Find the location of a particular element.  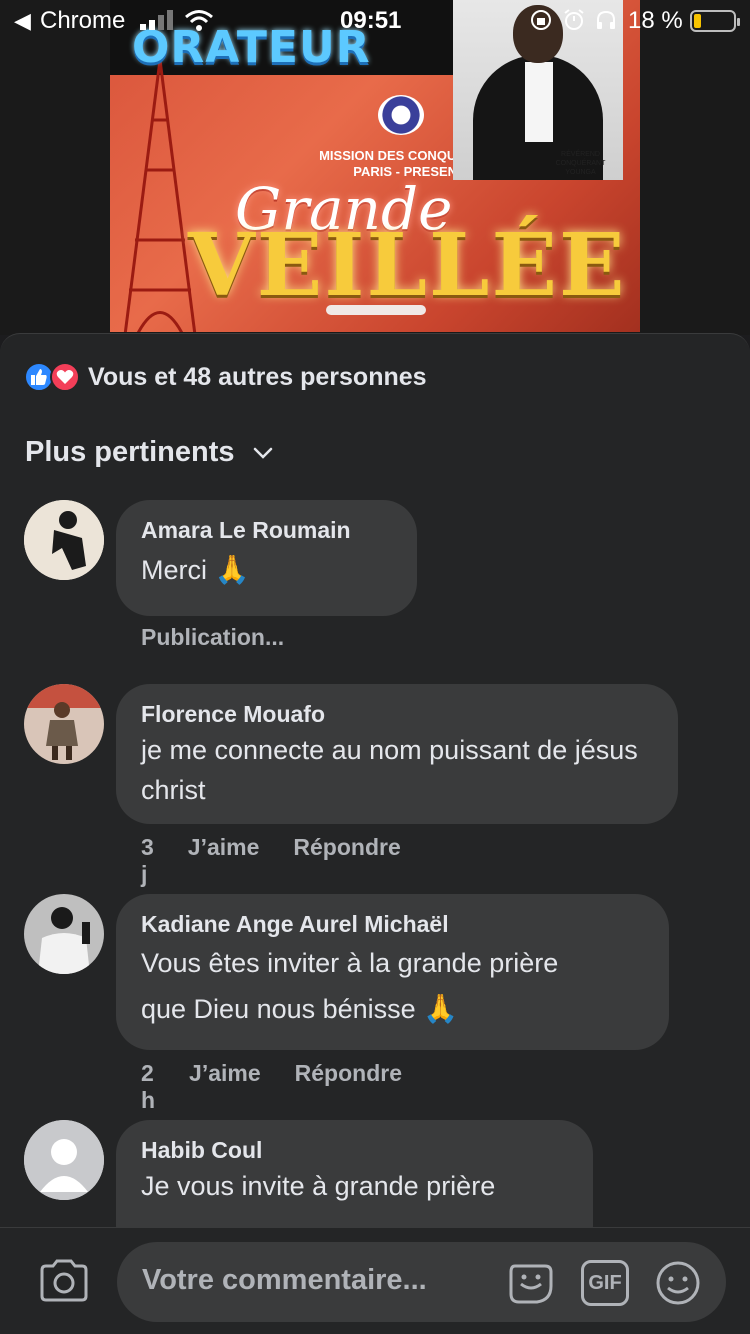

alarm-icon is located at coordinates (574, 19).